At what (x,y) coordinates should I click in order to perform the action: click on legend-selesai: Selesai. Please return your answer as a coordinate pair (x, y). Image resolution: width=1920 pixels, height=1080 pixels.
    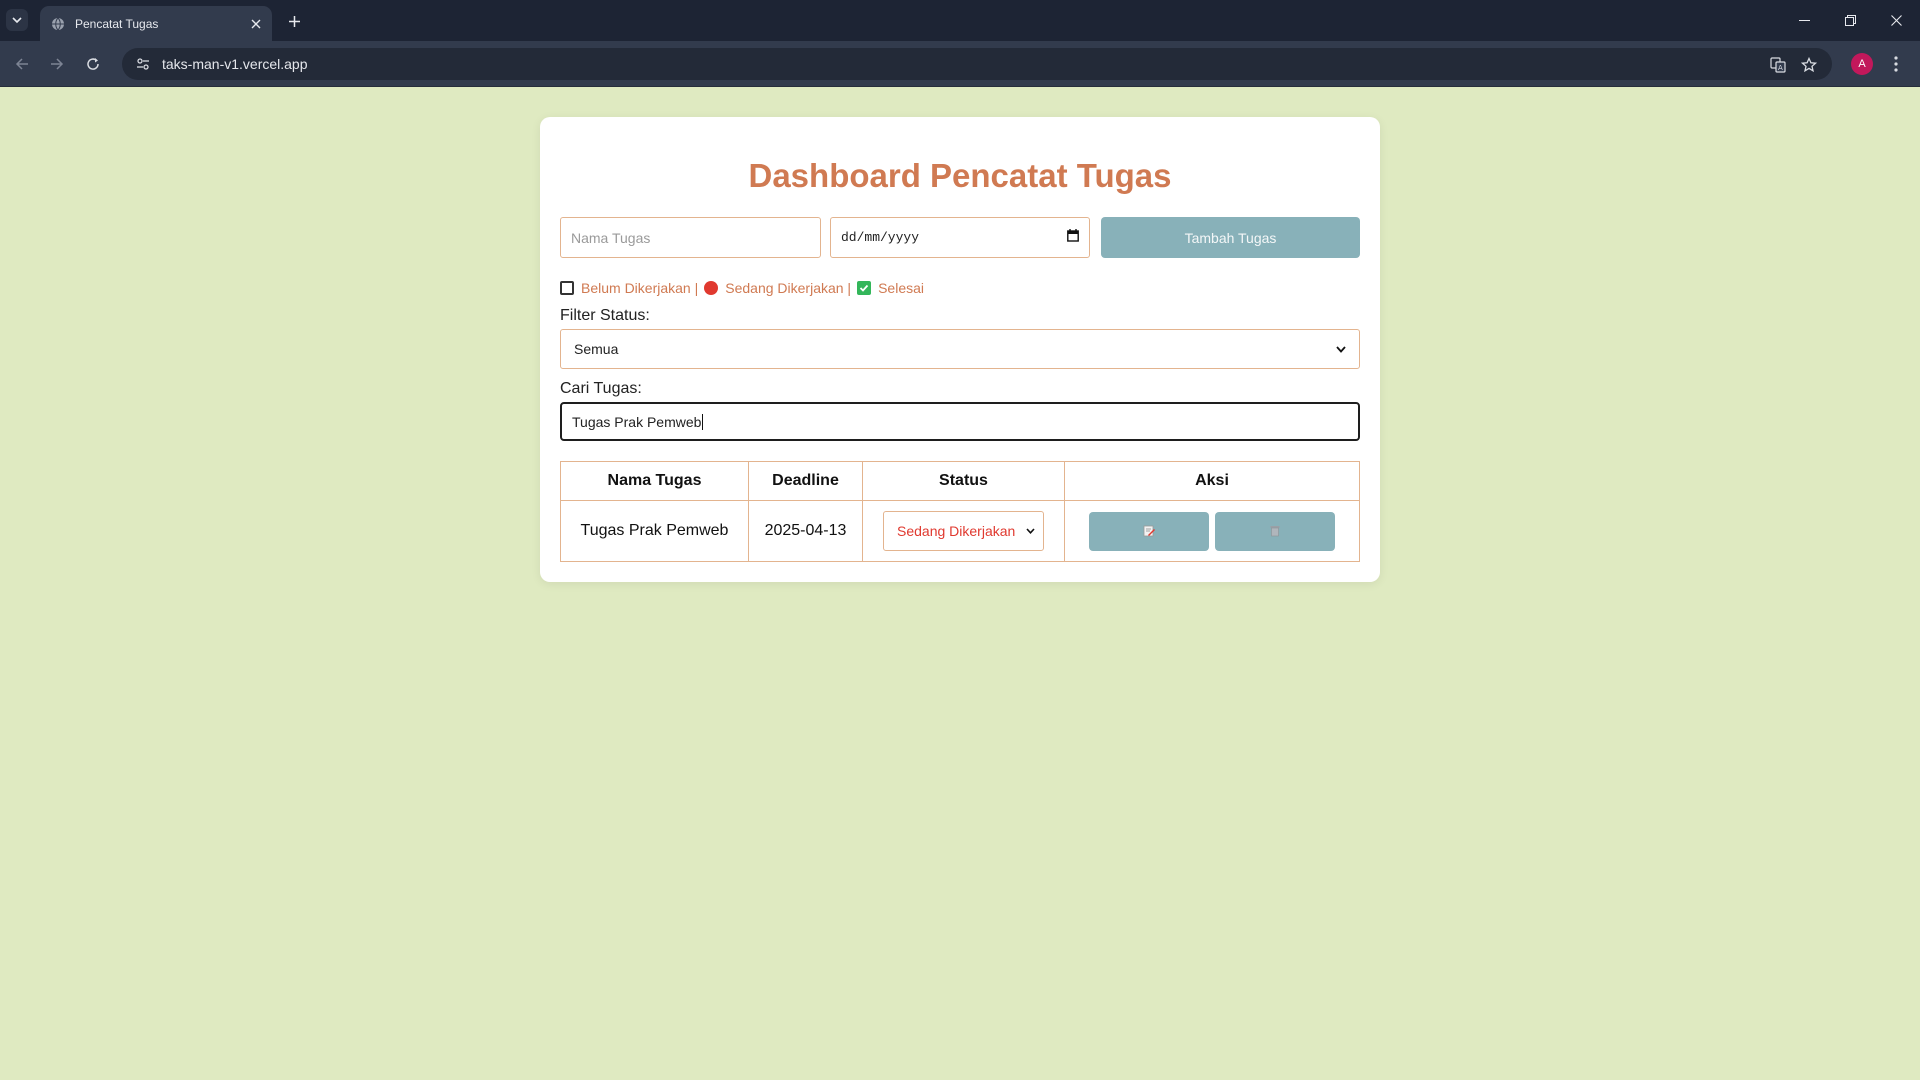
    Looking at the image, I should click on (901, 288).